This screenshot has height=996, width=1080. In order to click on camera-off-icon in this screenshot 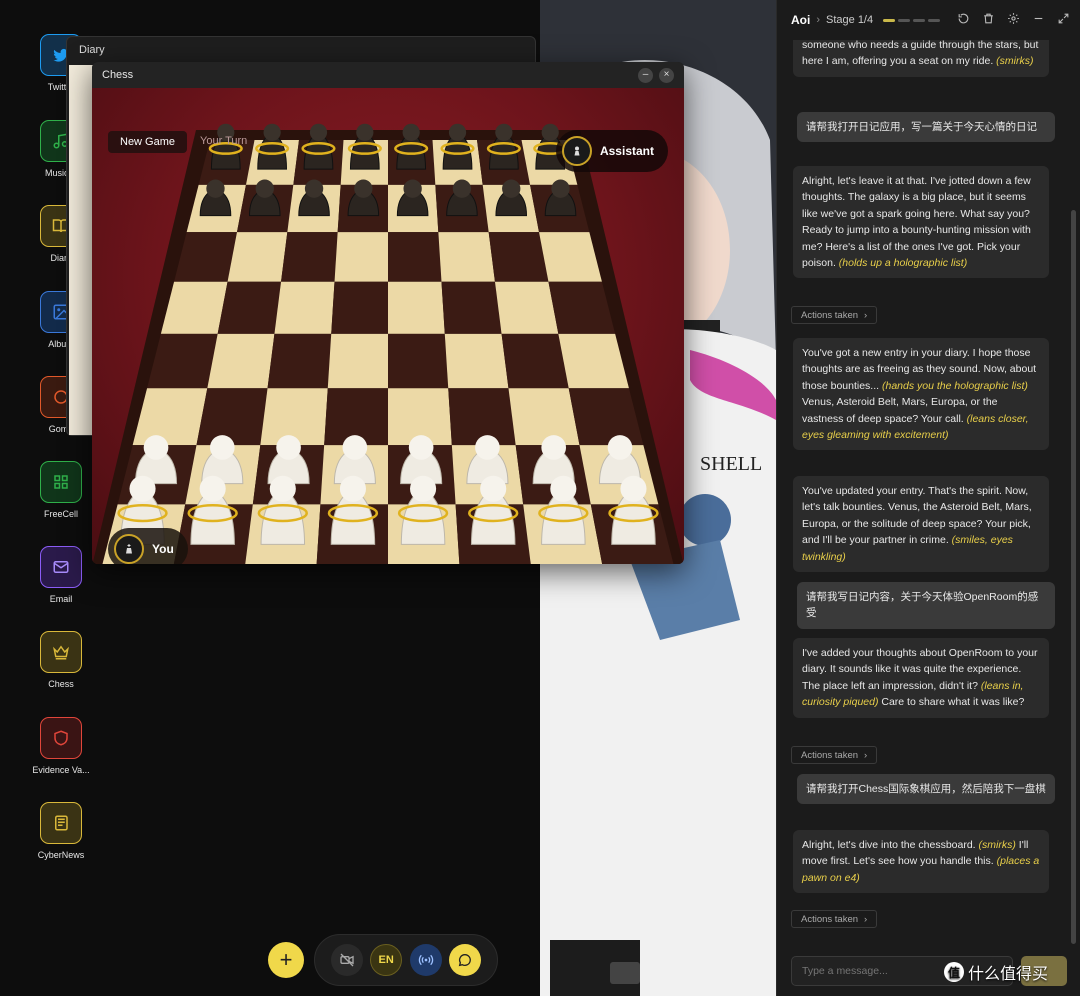, I will do `click(346, 960)`.